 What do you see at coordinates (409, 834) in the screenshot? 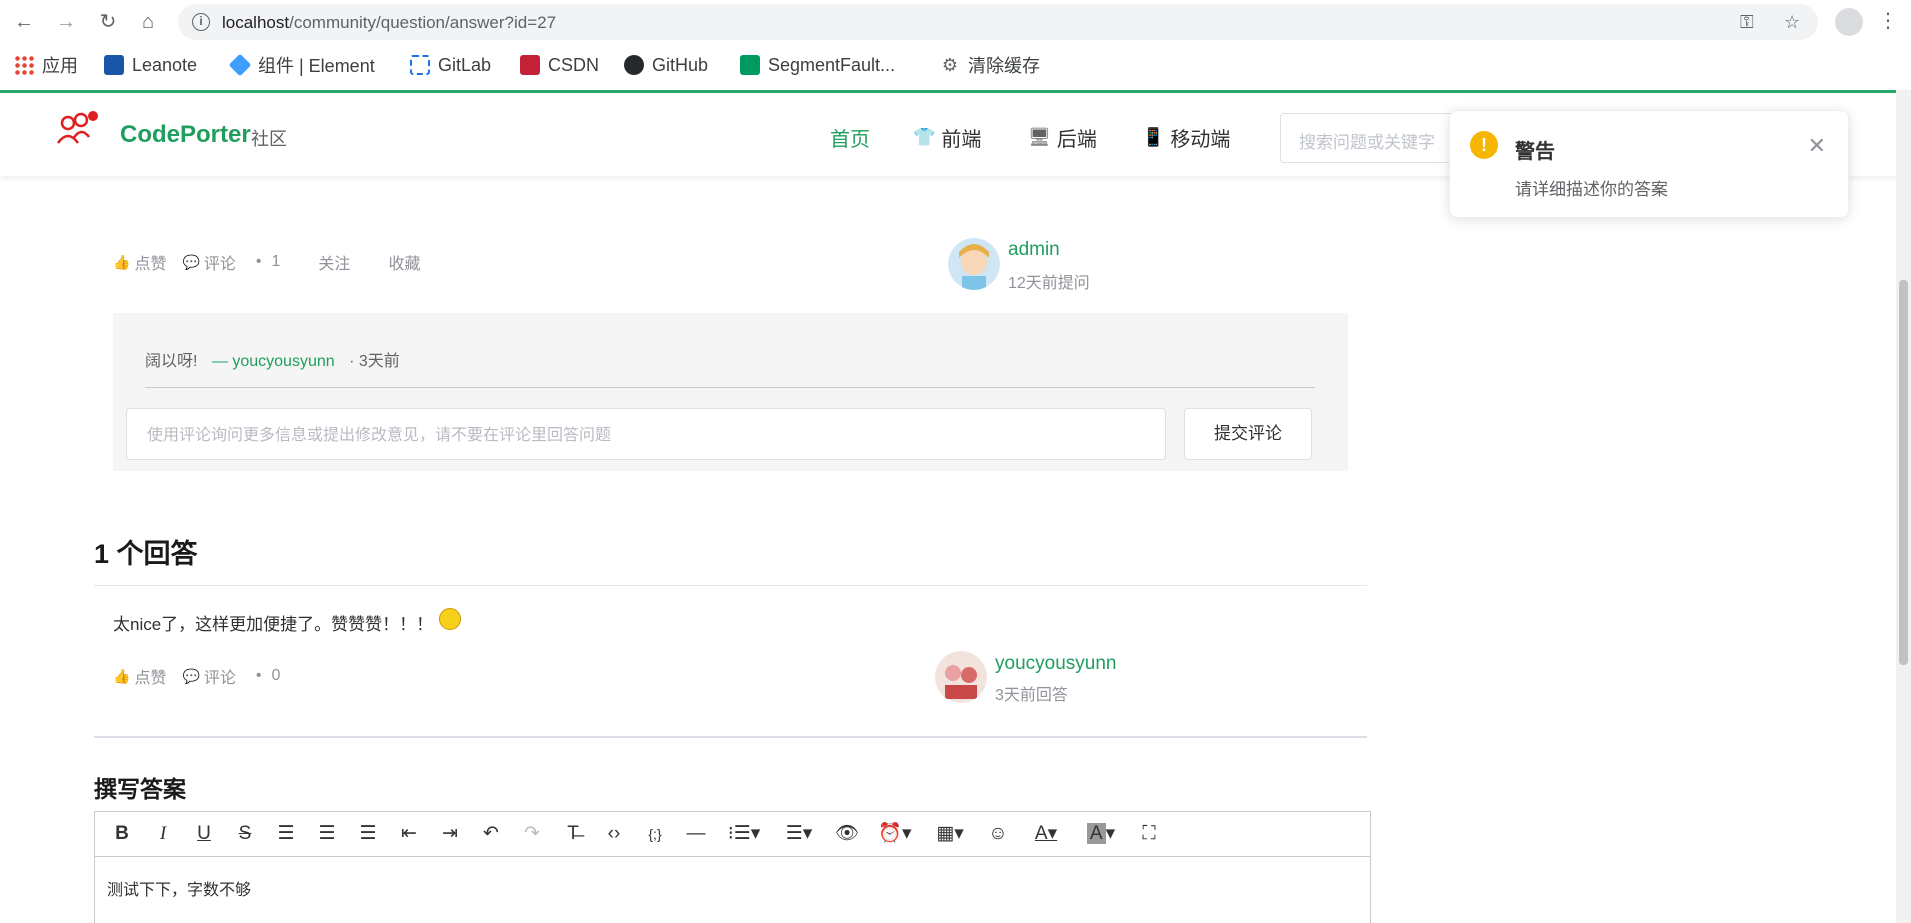
I see `outdent-icon: ⇤` at bounding box center [409, 834].